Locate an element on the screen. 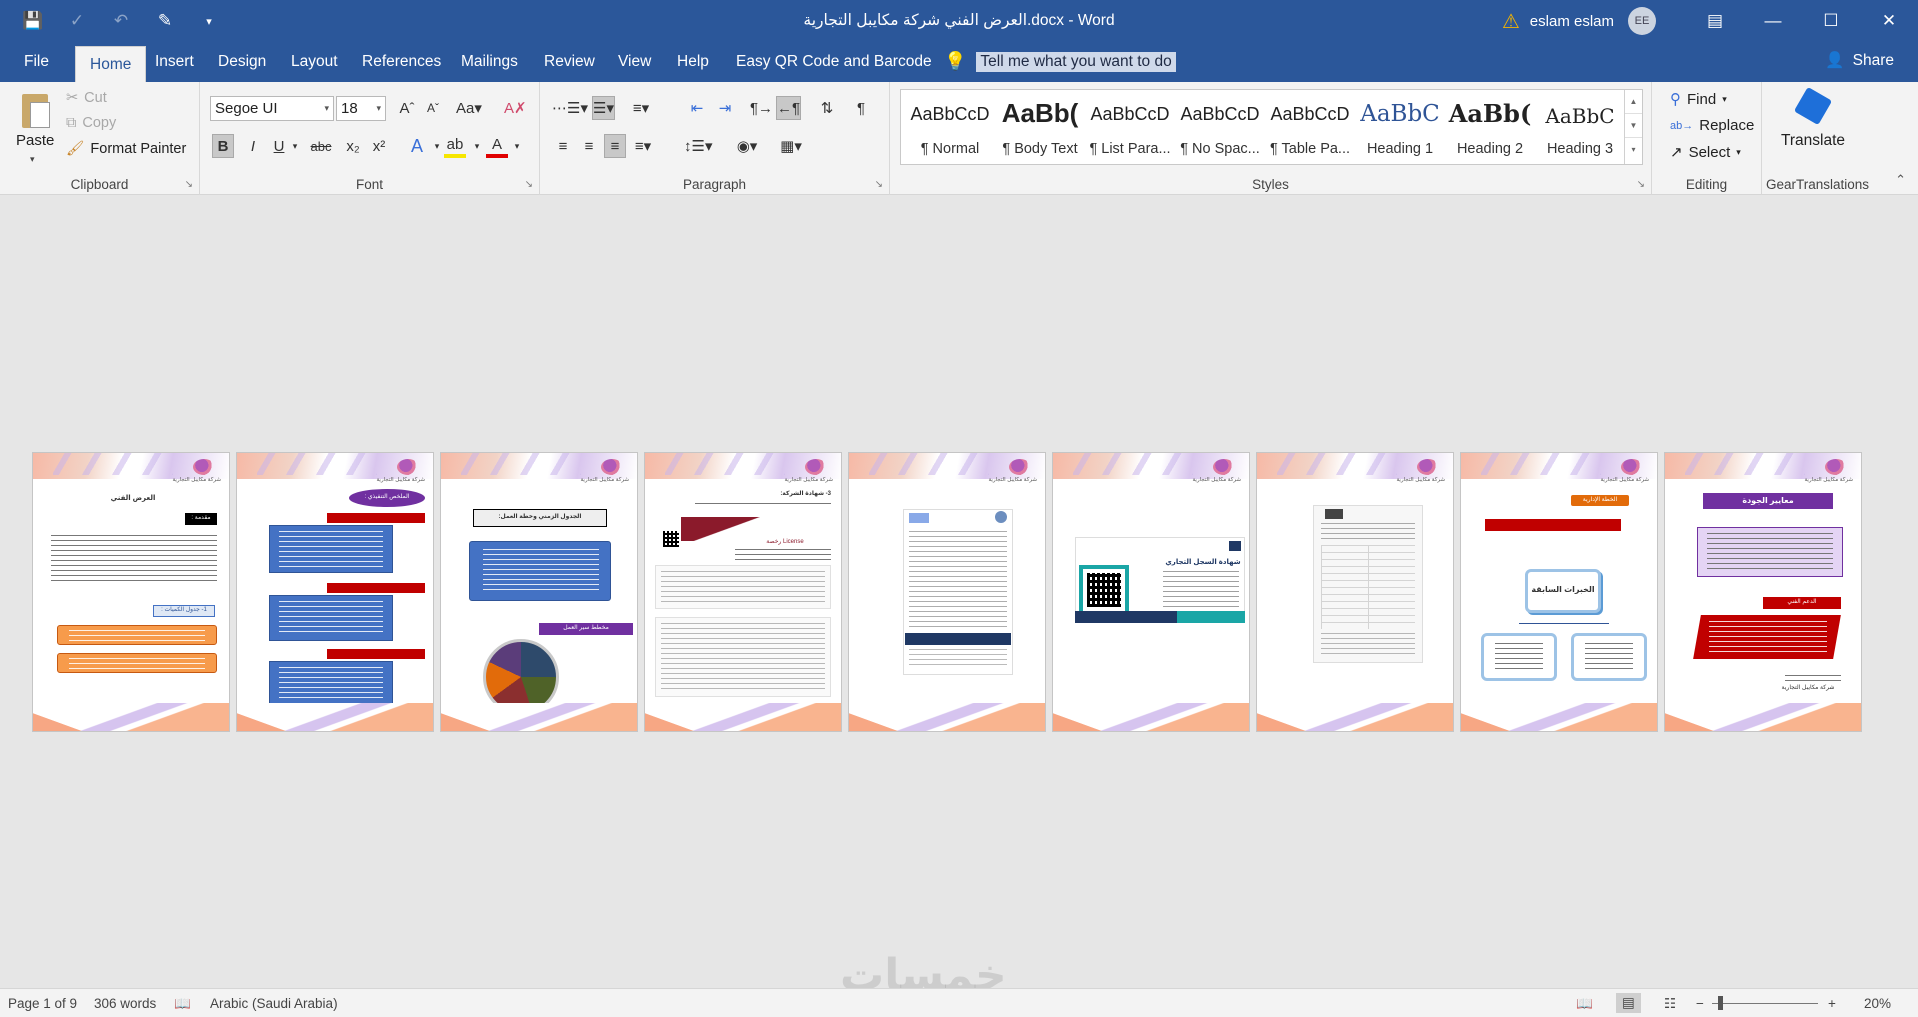 This screenshot has height=1017, width=1918. scroll-up-icon: ▲ is located at coordinates (1633, 102).